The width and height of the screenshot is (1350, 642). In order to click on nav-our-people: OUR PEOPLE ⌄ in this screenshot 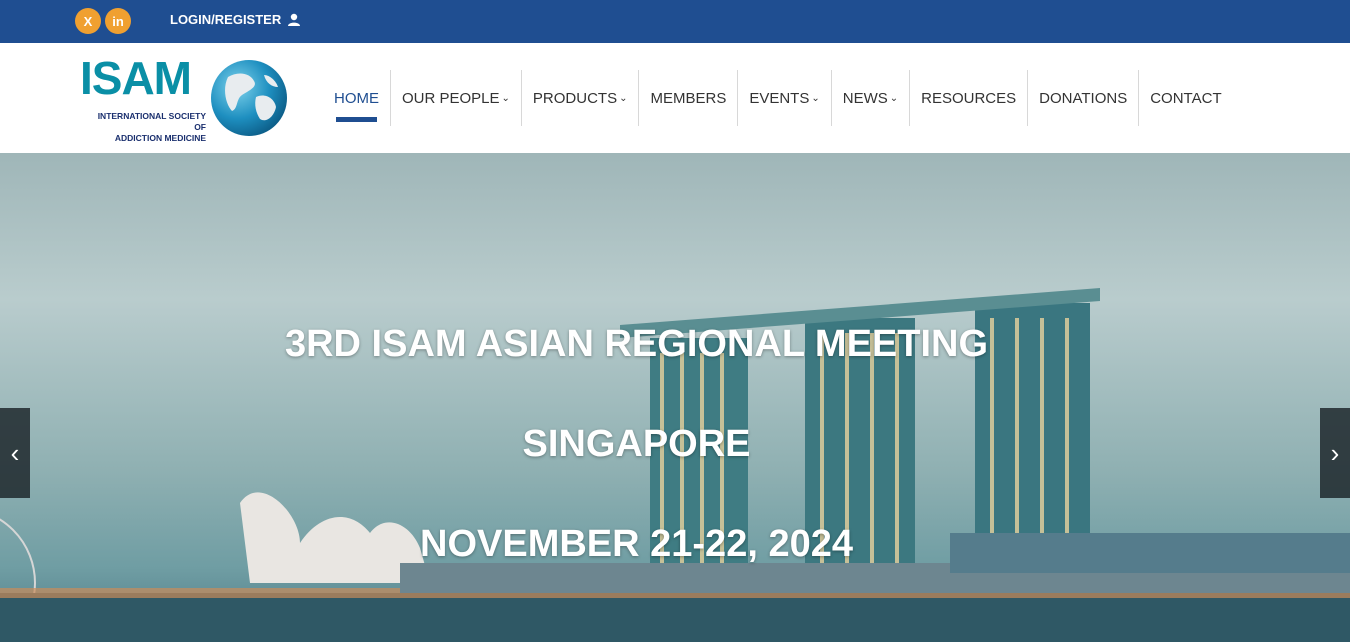, I will do `click(455, 98)`.